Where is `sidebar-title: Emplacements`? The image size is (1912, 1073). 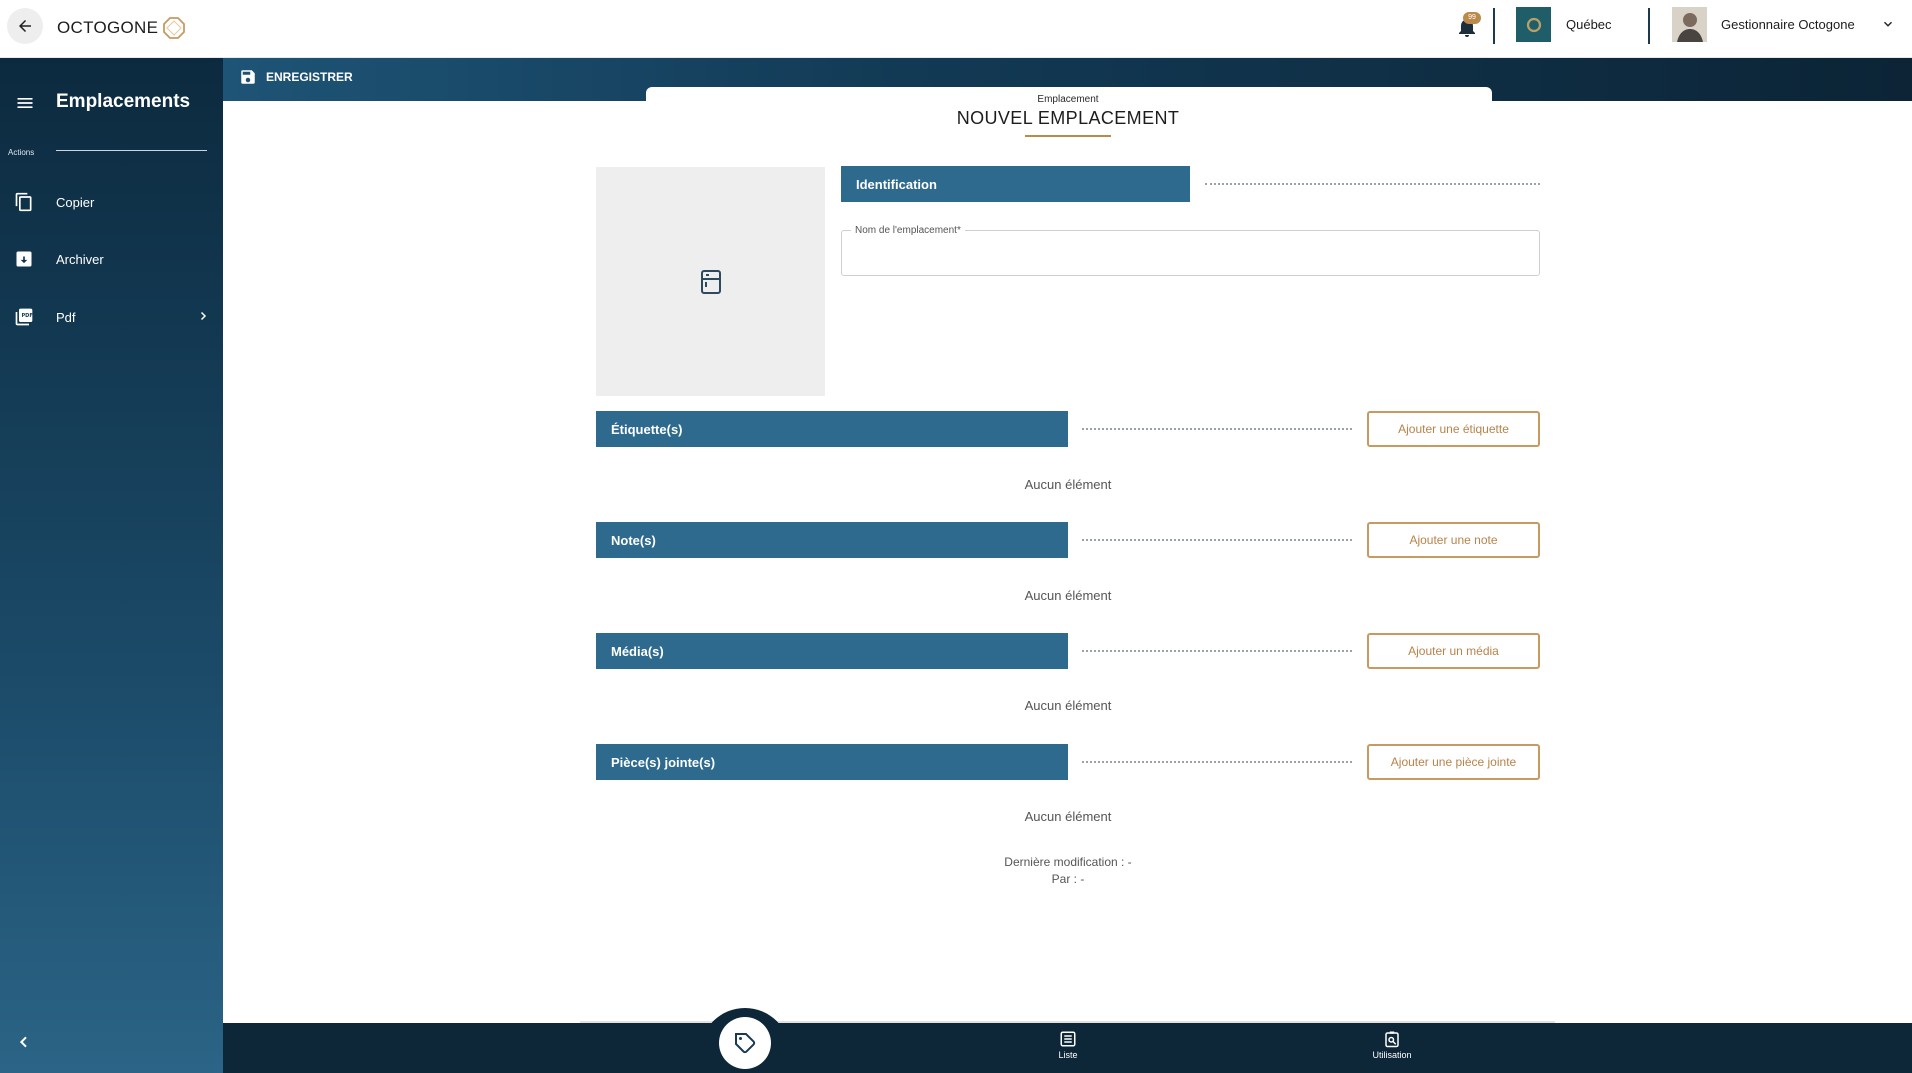 sidebar-title: Emplacements is located at coordinates (123, 101).